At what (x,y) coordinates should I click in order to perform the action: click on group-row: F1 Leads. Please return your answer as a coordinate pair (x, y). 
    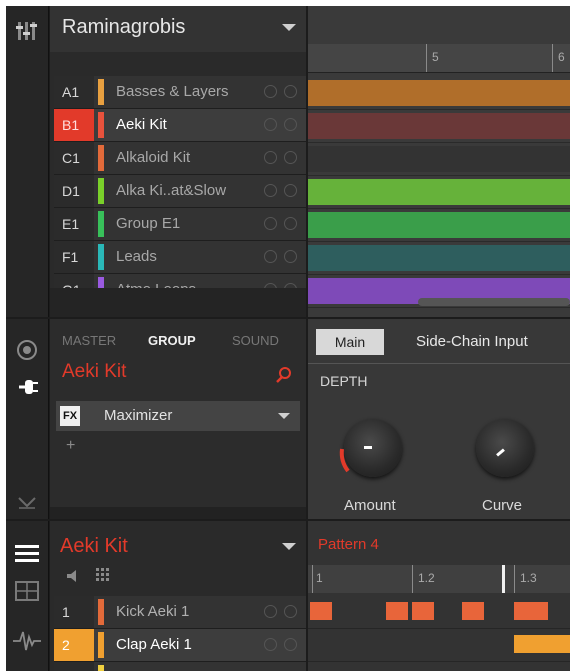
    Looking at the image, I should click on (180, 257).